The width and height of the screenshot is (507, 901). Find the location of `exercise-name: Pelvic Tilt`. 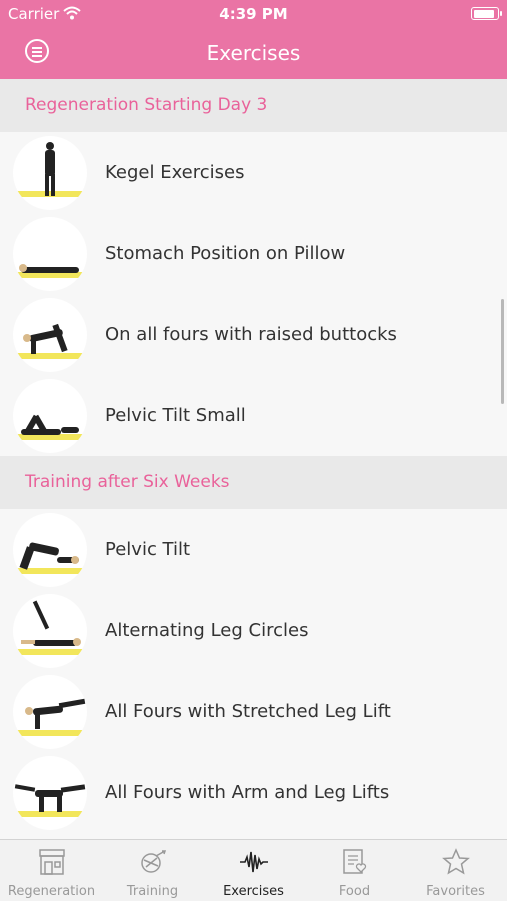

exercise-name: Pelvic Tilt is located at coordinates (148, 549).